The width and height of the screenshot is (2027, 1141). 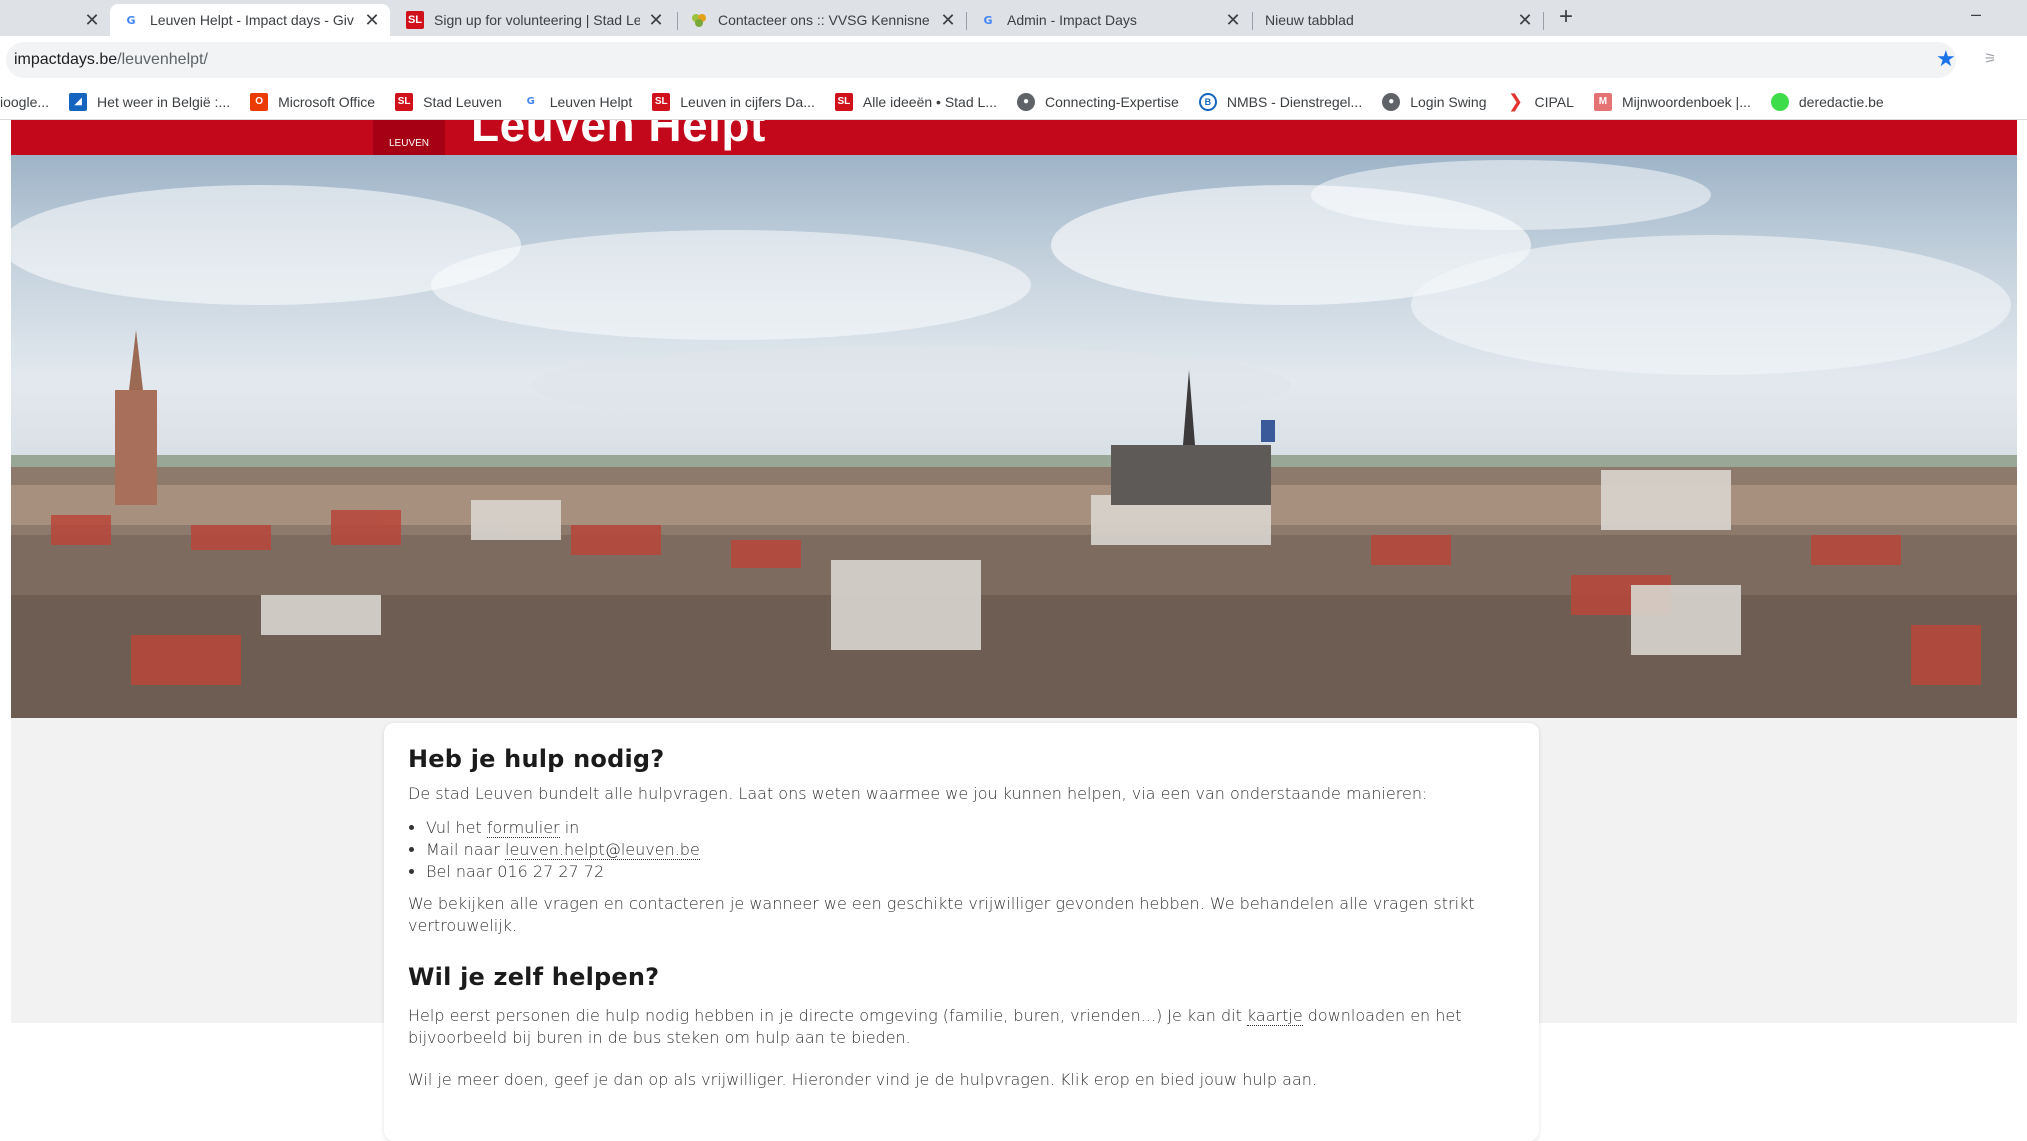 I want to click on list-item: Mail naar leuven.helpt@leuven.be, so click(x=970, y=850).